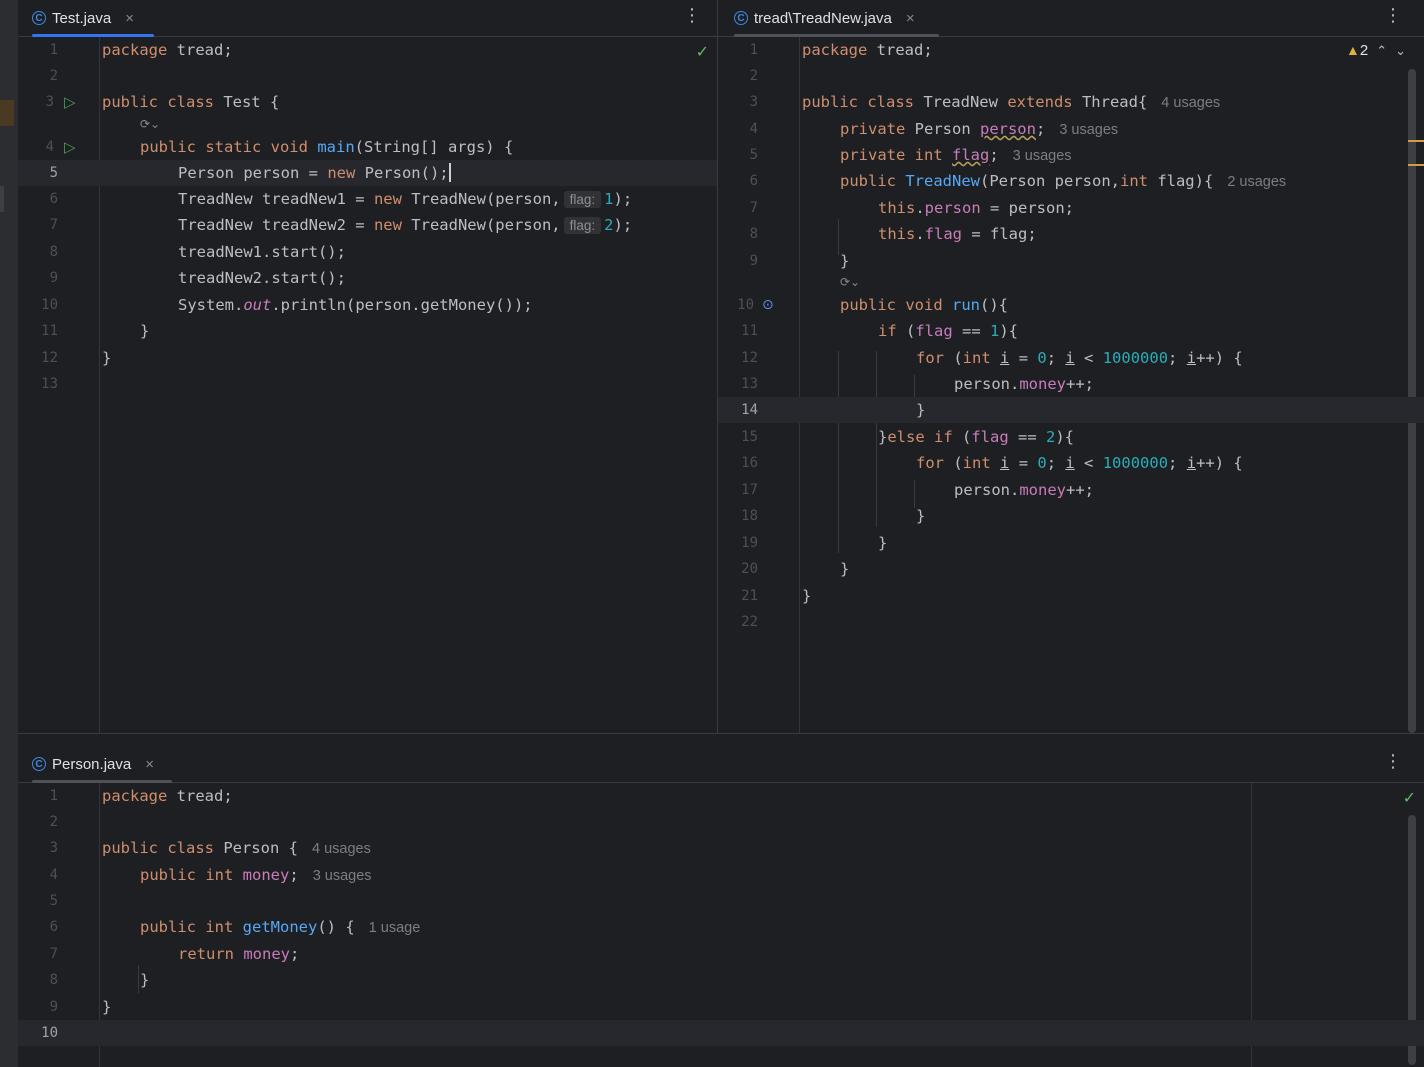 The image size is (1424, 1067). I want to click on code-token: public void, so click(891, 305).